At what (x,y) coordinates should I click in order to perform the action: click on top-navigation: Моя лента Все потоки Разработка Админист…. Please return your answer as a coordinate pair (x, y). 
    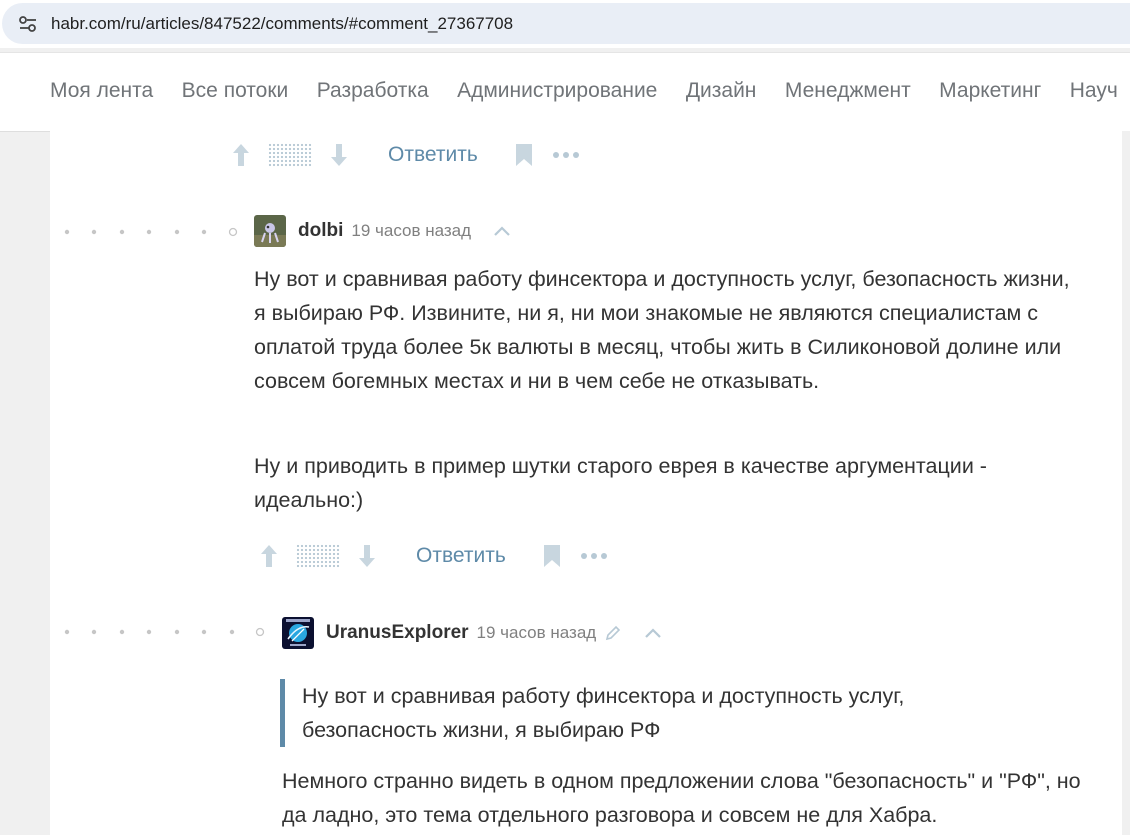
    Looking at the image, I should click on (565, 92).